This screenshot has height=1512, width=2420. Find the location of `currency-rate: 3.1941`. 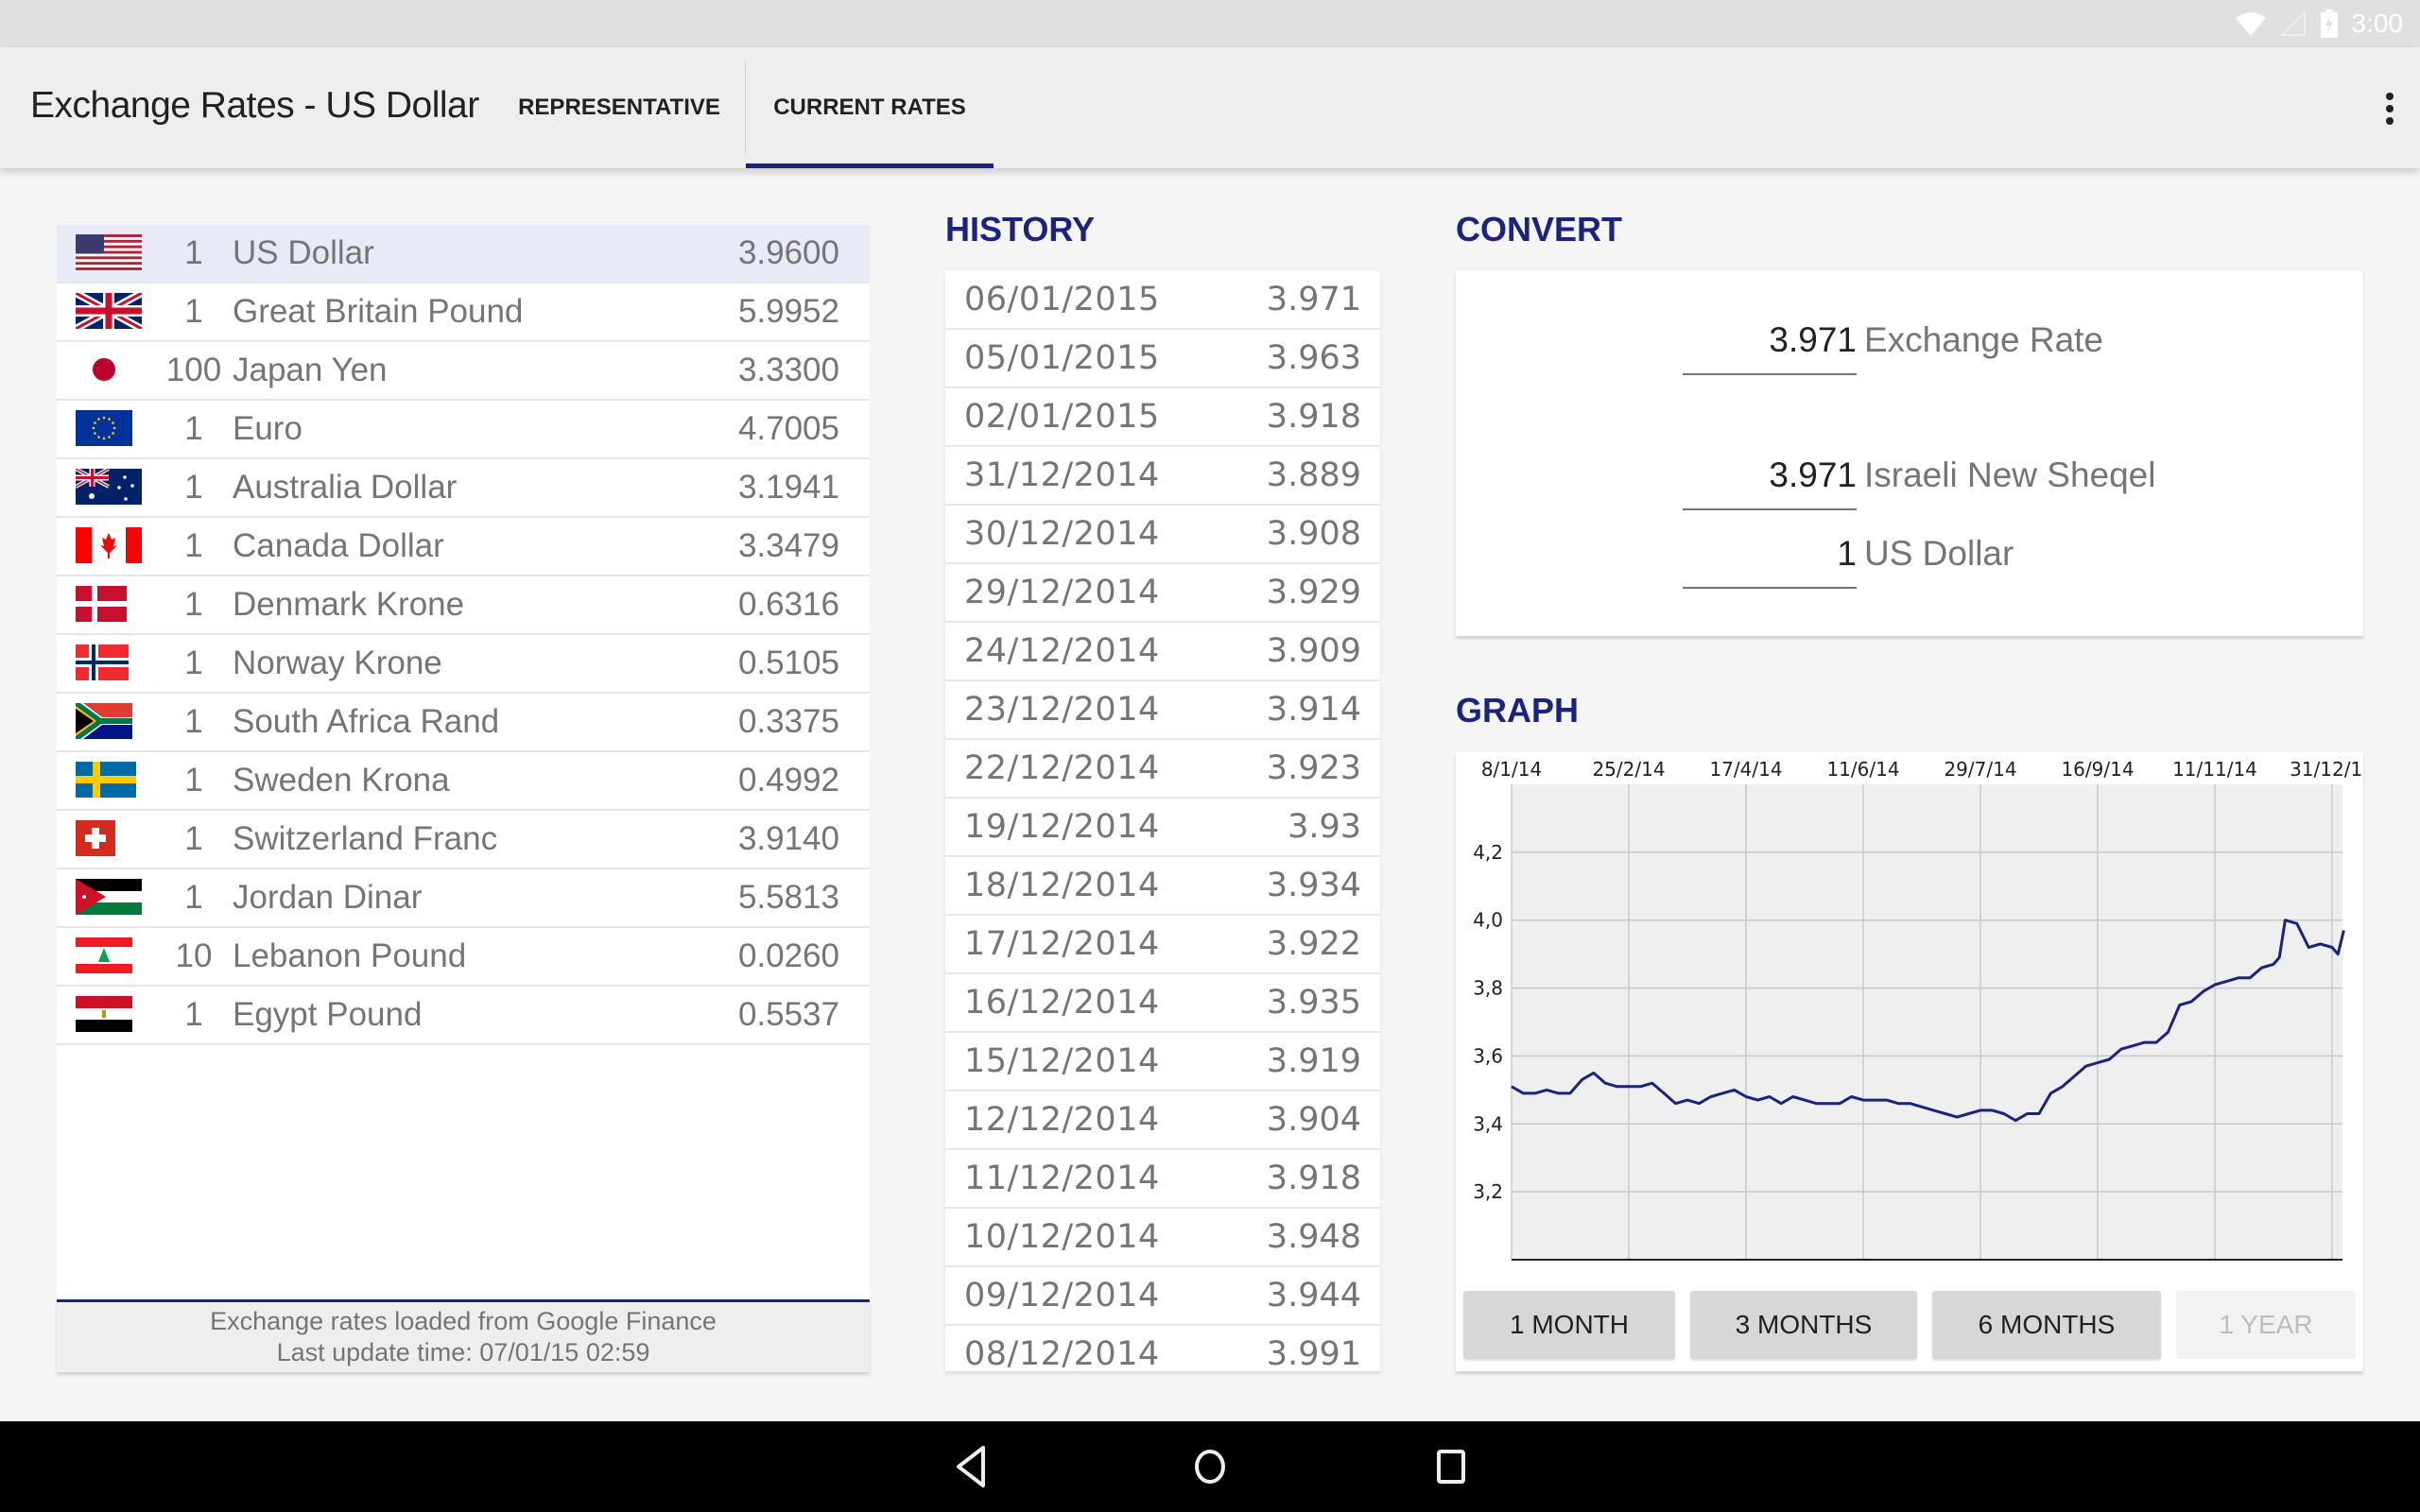

currency-rate: 3.1941 is located at coordinates (788, 487).